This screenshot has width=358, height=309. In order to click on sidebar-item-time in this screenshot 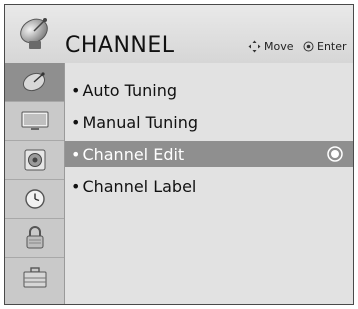, I will do `click(34, 199)`.